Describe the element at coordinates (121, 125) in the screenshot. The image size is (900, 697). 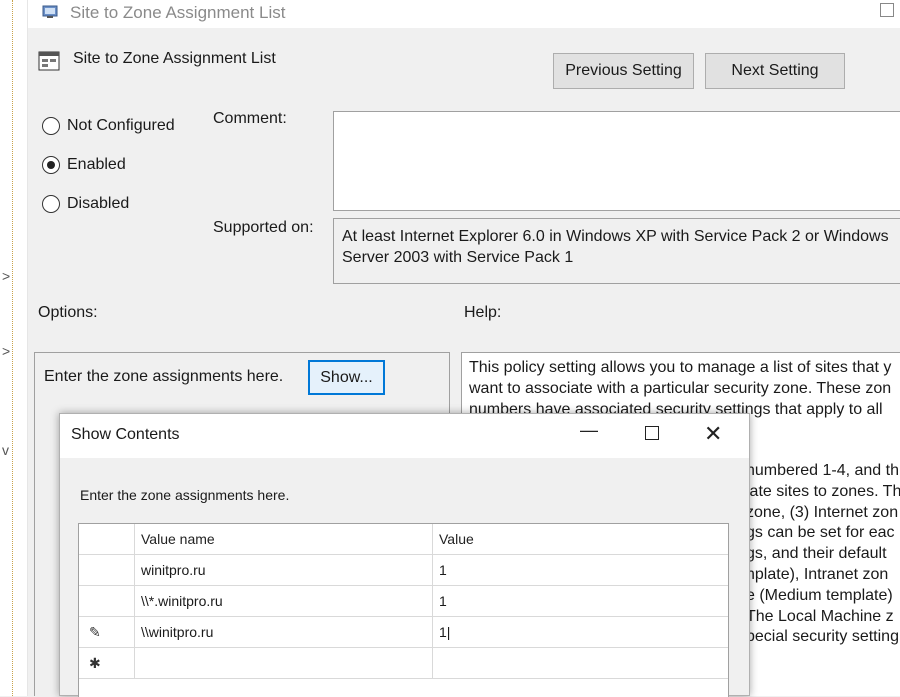
I see `radio-label: Not Configured` at that location.